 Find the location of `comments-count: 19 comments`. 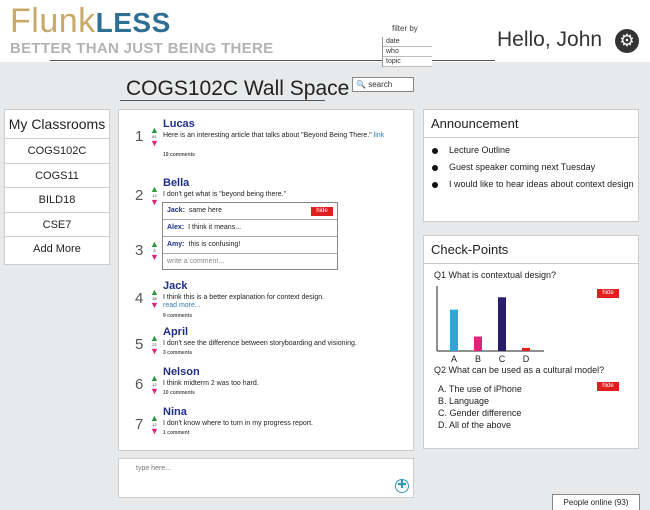

comments-count: 19 comments is located at coordinates (179, 155).